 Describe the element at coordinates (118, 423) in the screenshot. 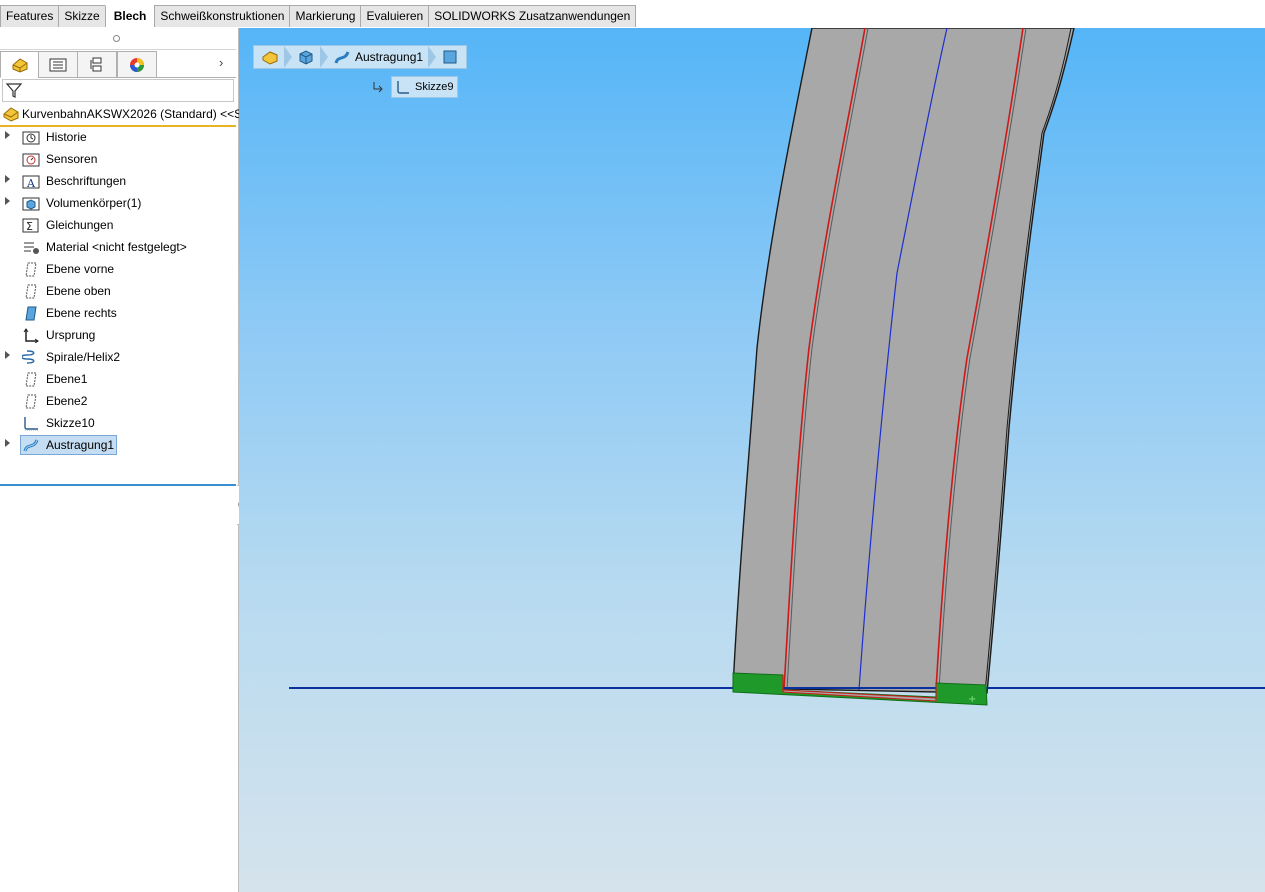

I see `tree-item-skizze10: Skizze10` at that location.